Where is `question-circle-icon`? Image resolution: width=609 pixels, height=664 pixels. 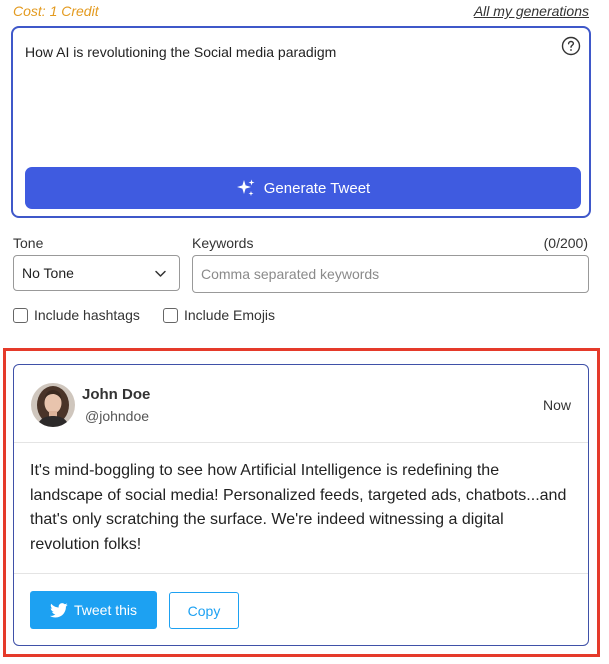 question-circle-icon is located at coordinates (571, 46).